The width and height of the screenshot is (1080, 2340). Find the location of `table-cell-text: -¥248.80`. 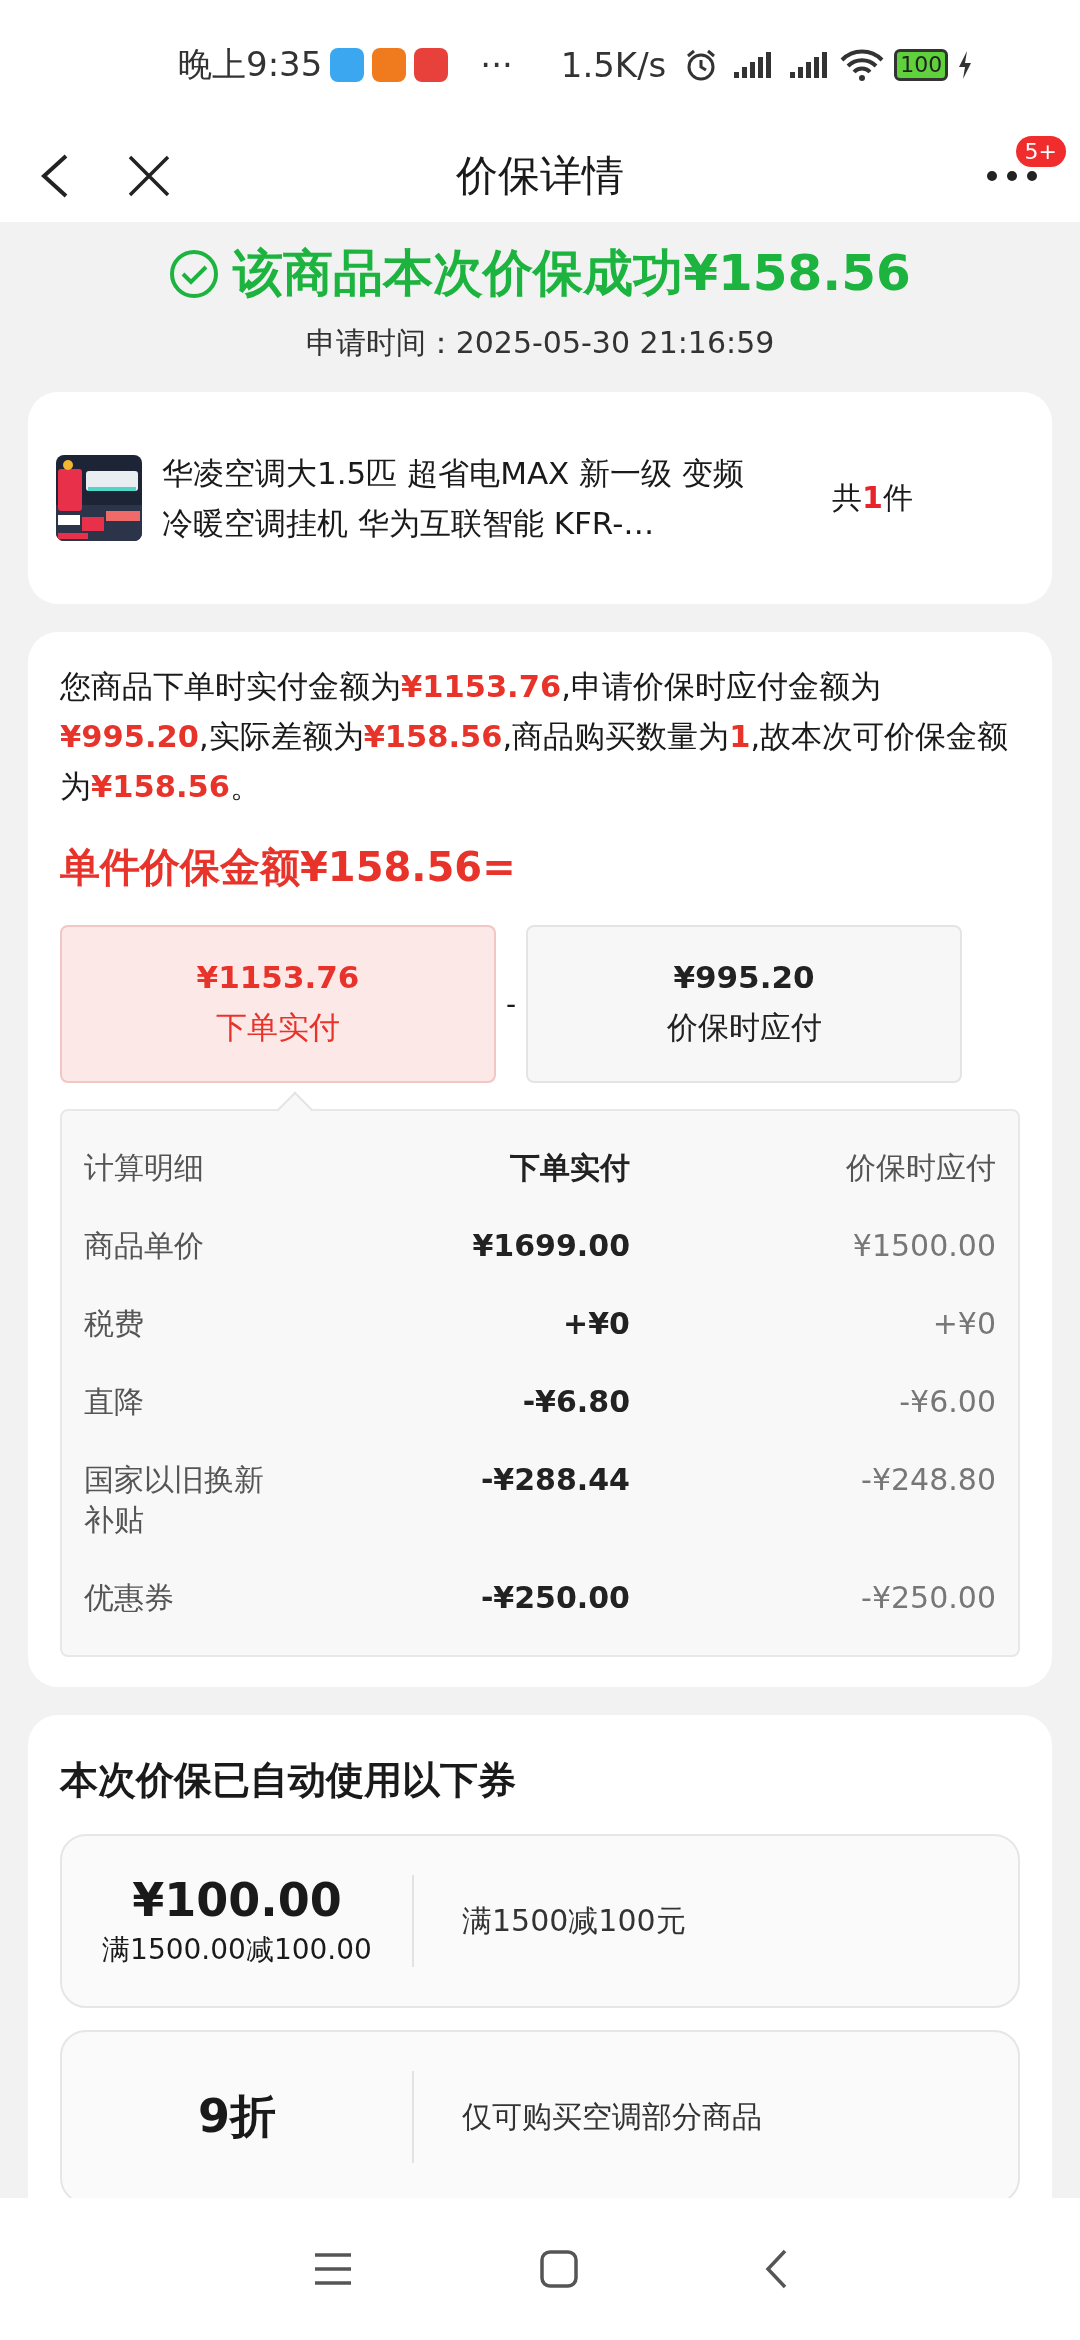

table-cell-text: -¥248.80 is located at coordinates (928, 1480).